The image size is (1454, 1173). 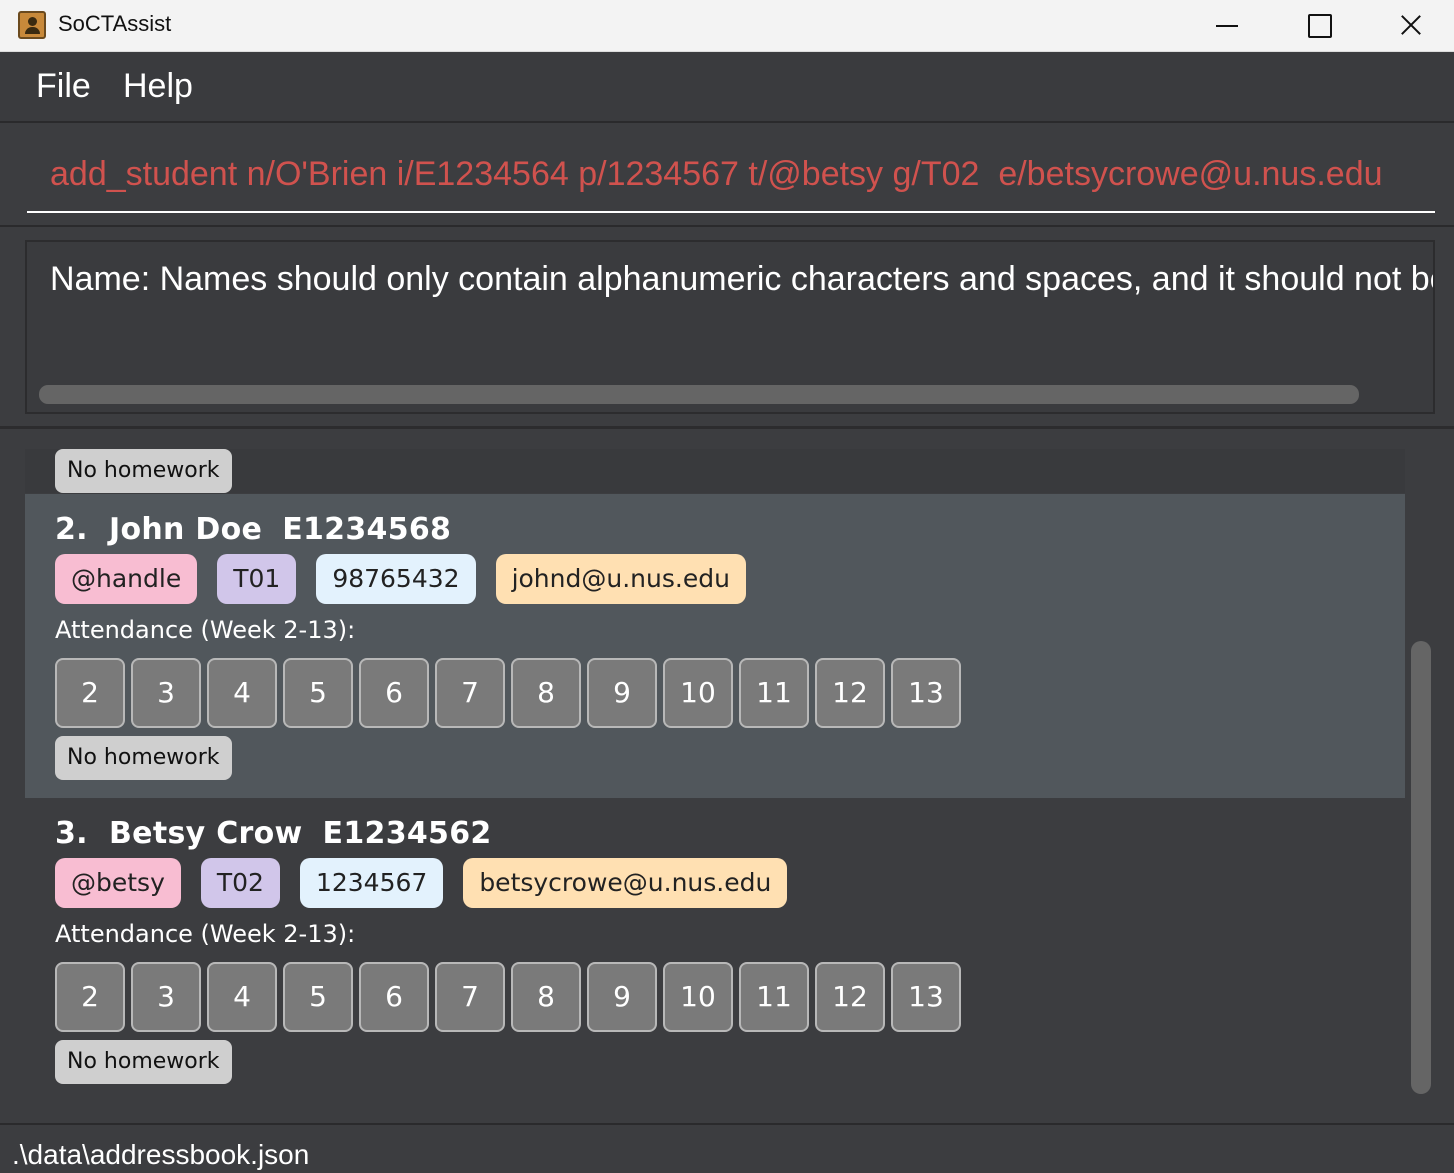 What do you see at coordinates (206, 833) in the screenshot?
I see `student-name: Betsy Crow` at bounding box center [206, 833].